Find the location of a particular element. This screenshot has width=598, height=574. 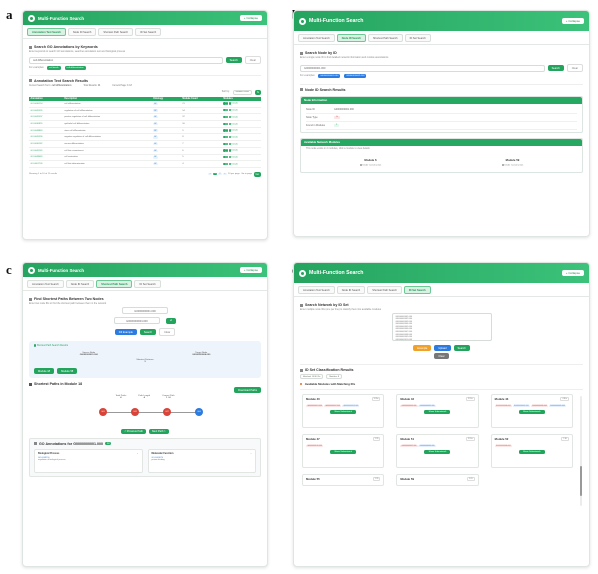

matched-id: G0000000008.000 is located at coordinates (539, 406).